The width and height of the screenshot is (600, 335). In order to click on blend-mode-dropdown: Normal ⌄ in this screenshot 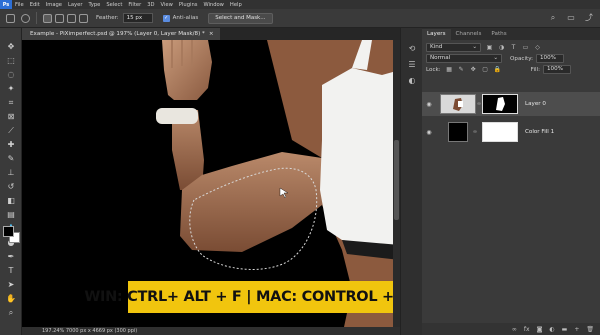, I will do `click(464, 58)`.